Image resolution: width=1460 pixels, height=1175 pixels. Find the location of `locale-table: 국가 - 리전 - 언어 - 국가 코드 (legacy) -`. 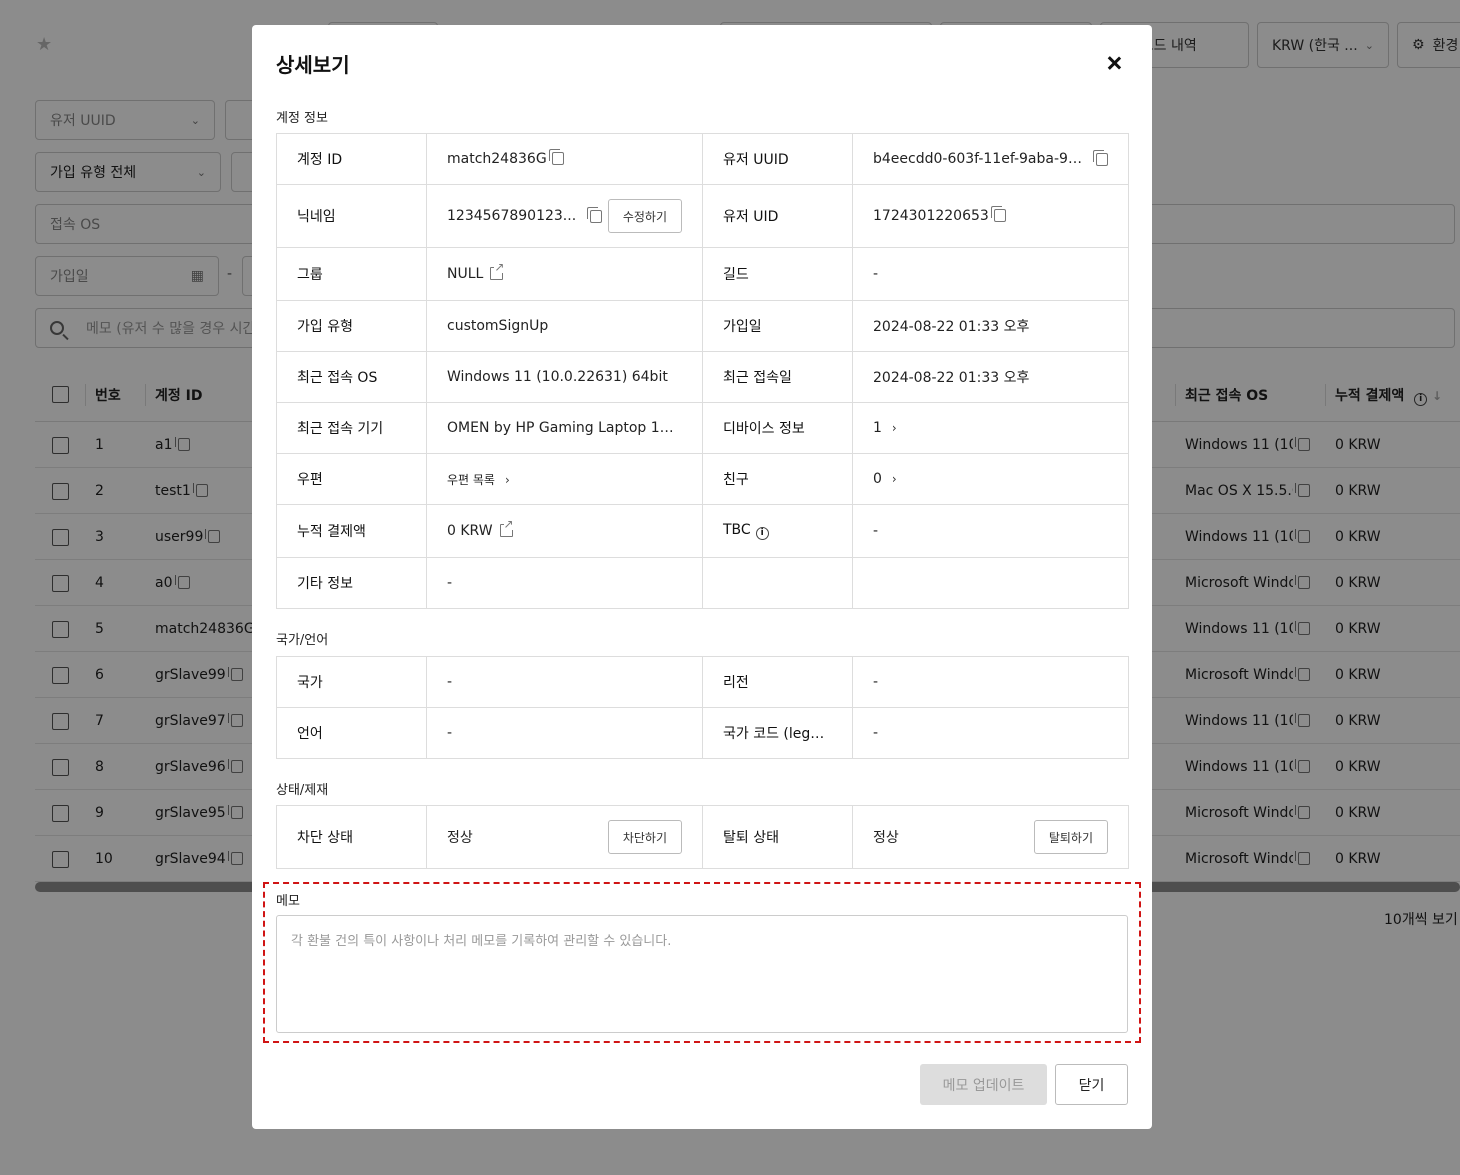

locale-table: 국가 - 리전 - 언어 - 국가 코드 (legacy) - is located at coordinates (702, 707).